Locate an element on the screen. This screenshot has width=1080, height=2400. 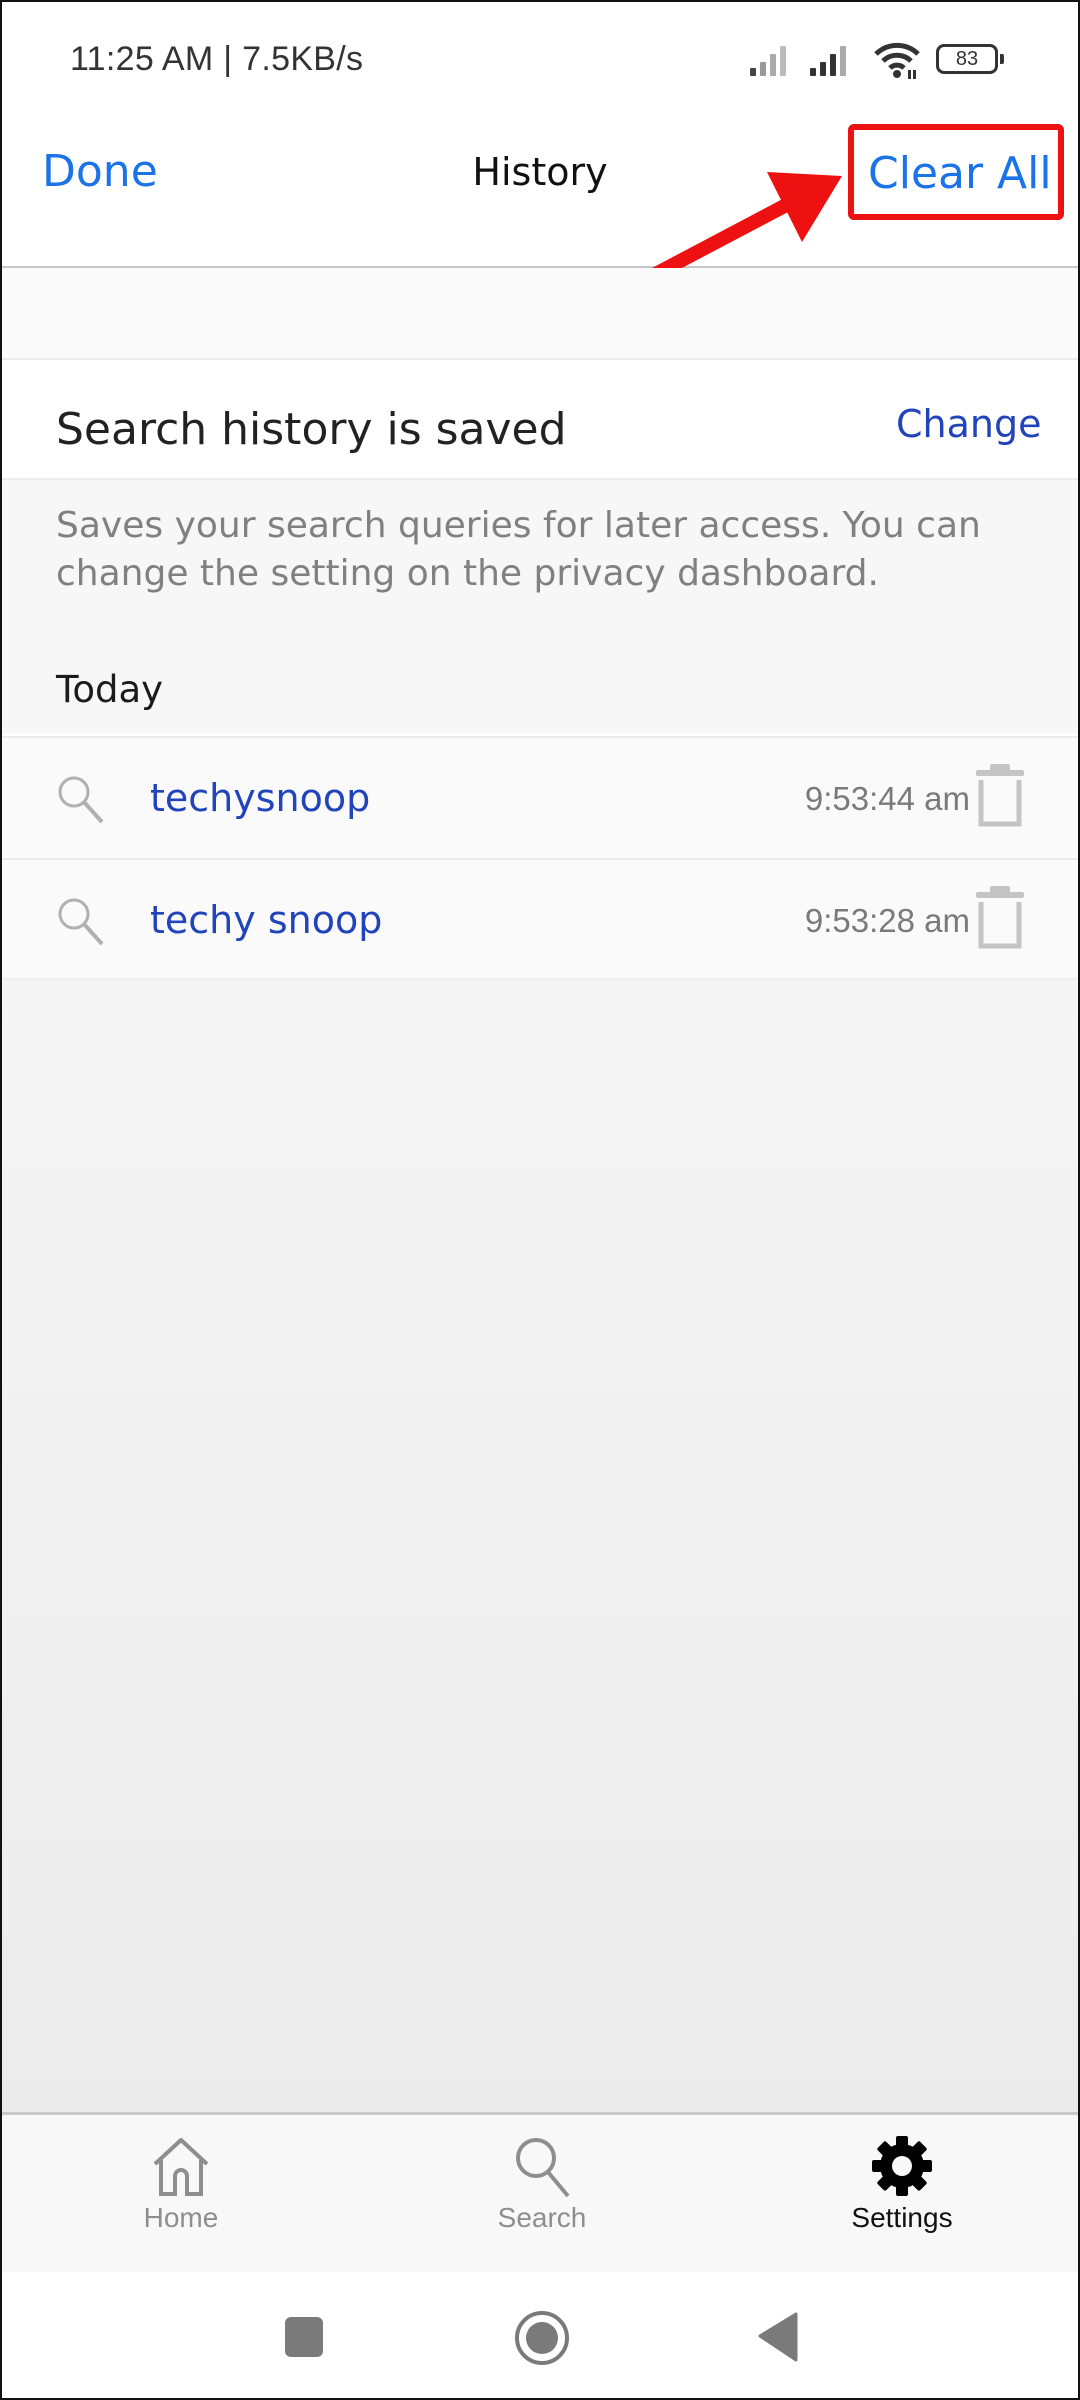
tab-search: Search is located at coordinates (542, 2190).